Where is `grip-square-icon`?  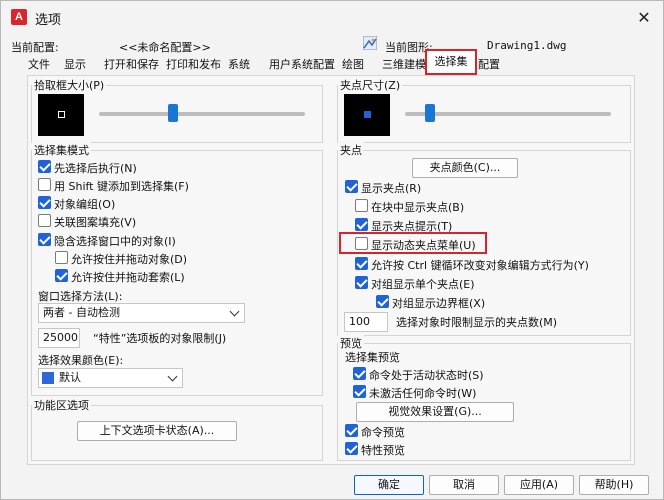 grip-square-icon is located at coordinates (367, 114).